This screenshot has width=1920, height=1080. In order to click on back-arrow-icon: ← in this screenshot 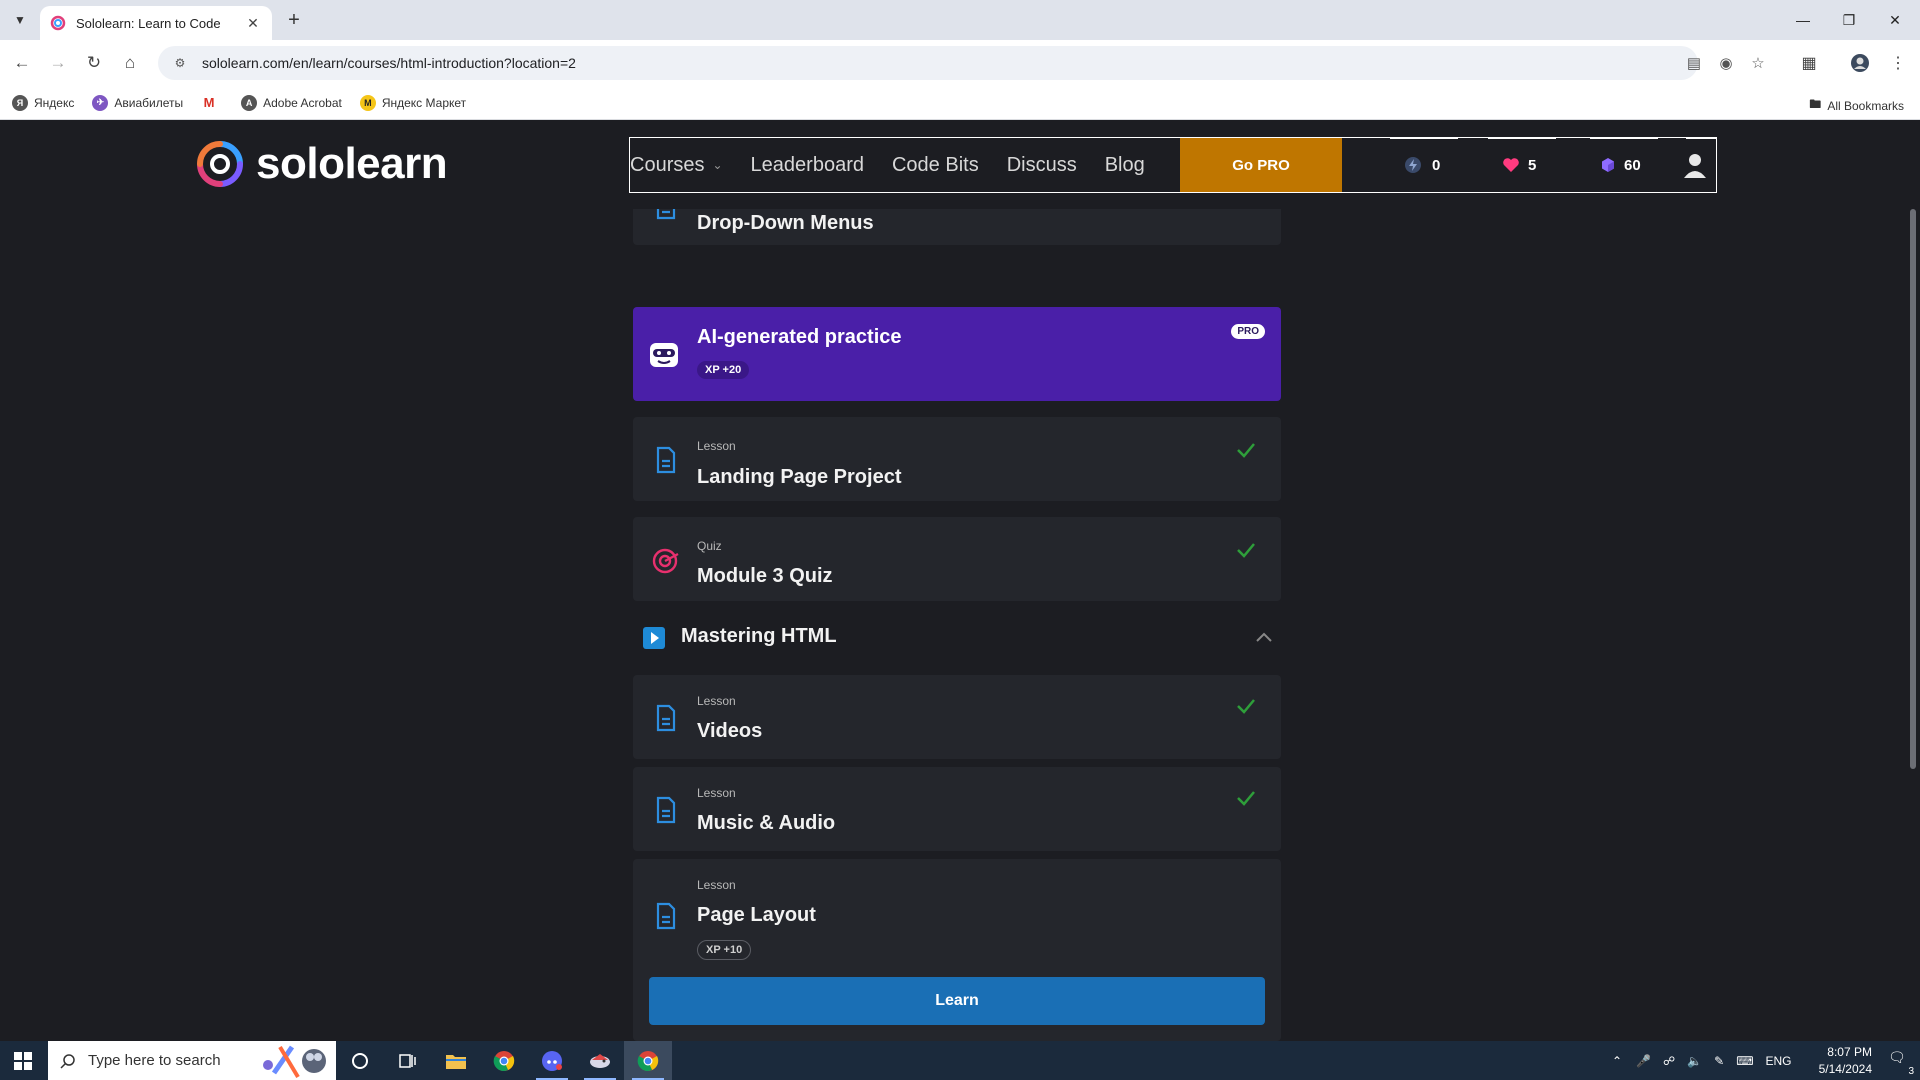, I will do `click(22, 63)`.